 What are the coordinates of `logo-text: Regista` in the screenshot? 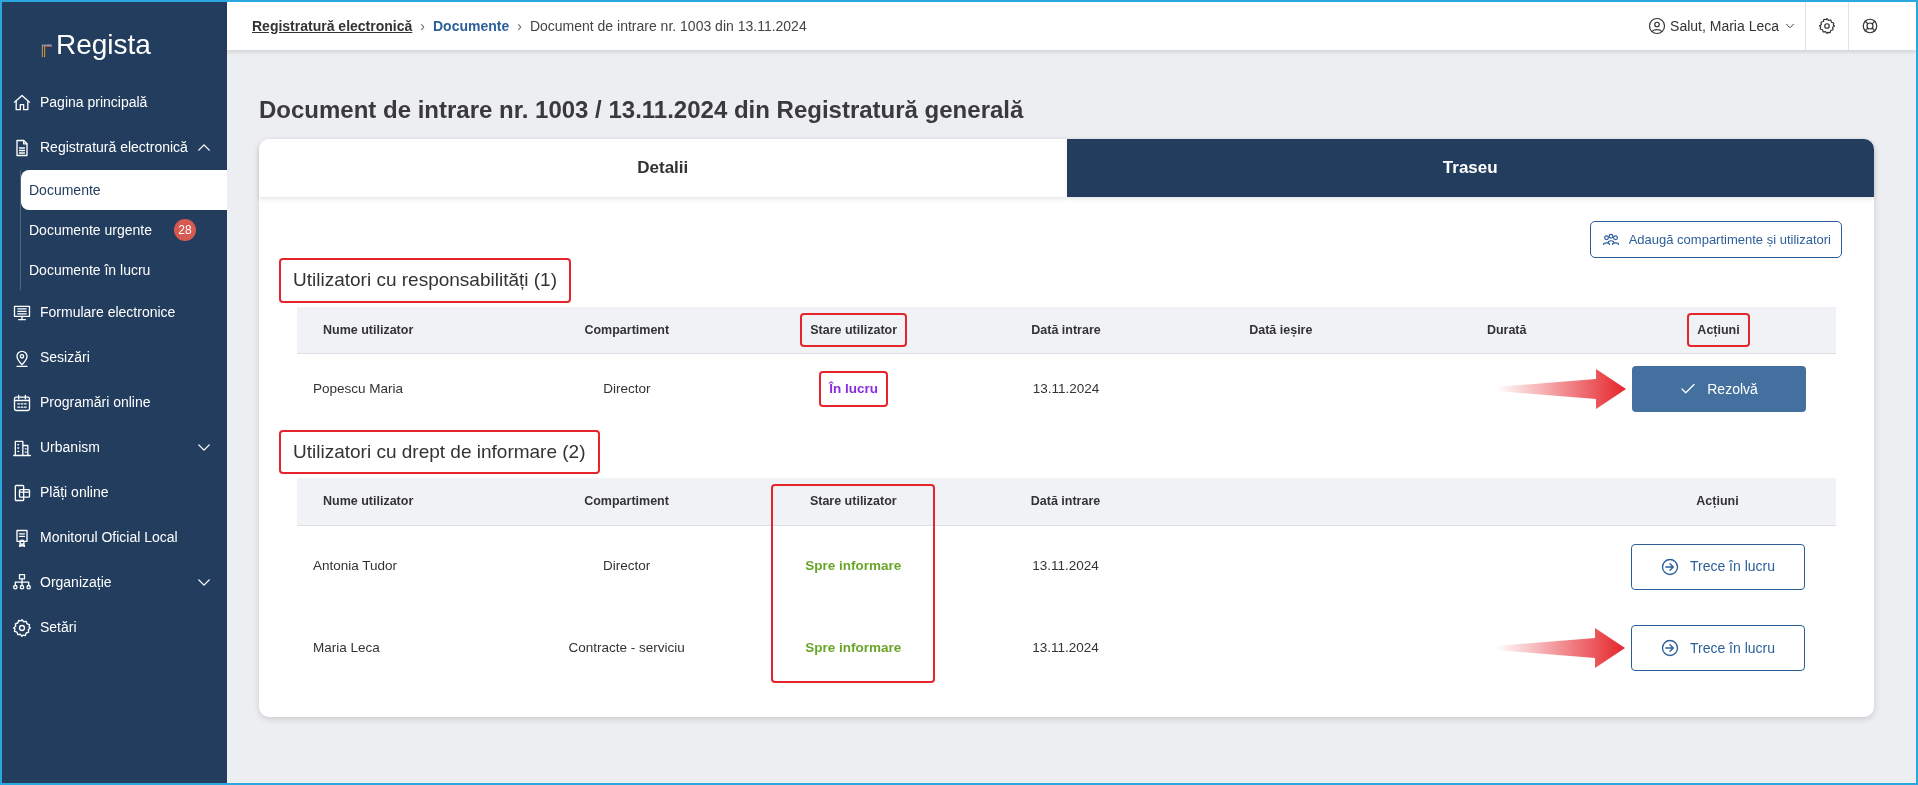 It's located at (103, 45).